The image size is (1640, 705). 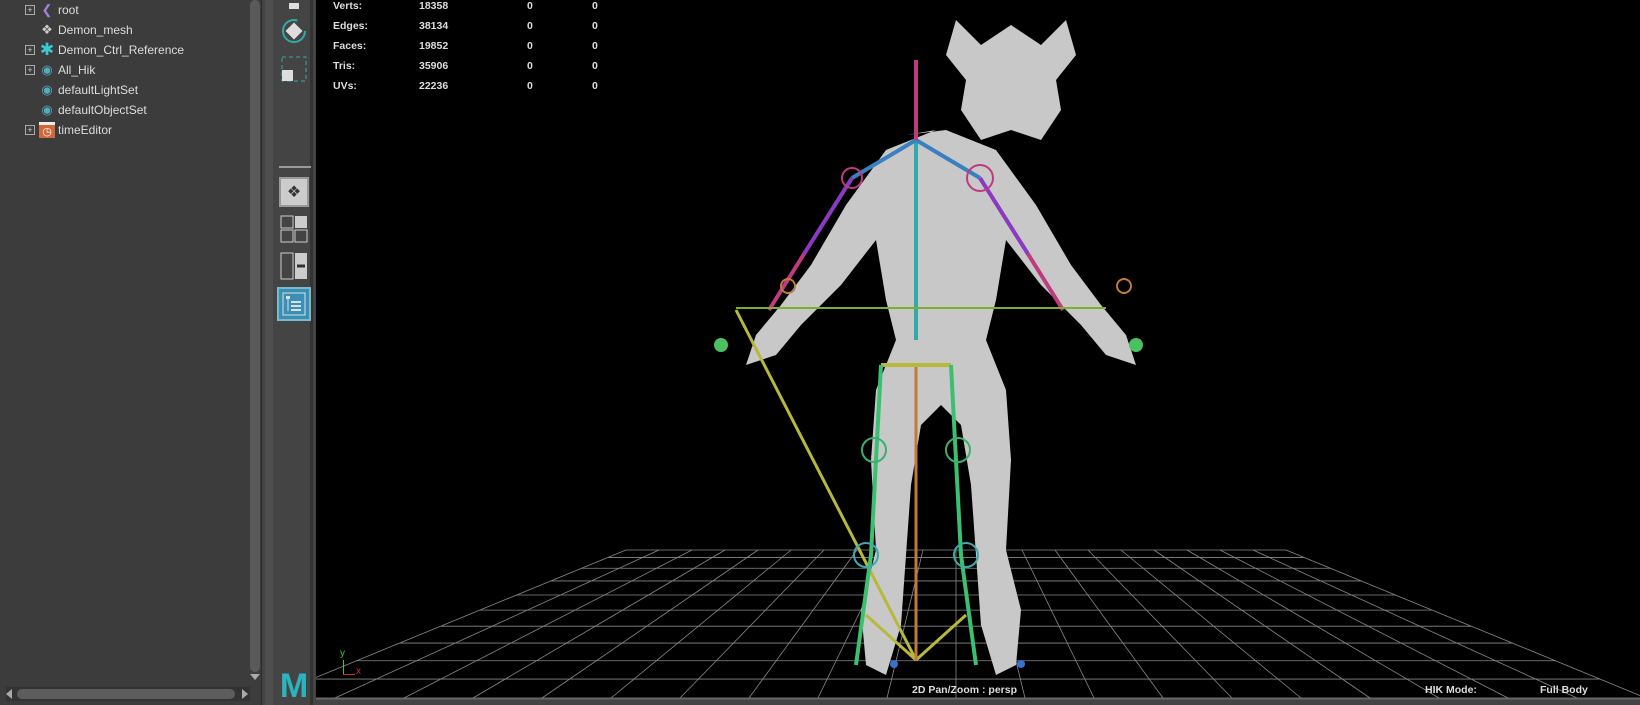 What do you see at coordinates (47, 130) in the screenshot?
I see `time-editor-icon: ◷` at bounding box center [47, 130].